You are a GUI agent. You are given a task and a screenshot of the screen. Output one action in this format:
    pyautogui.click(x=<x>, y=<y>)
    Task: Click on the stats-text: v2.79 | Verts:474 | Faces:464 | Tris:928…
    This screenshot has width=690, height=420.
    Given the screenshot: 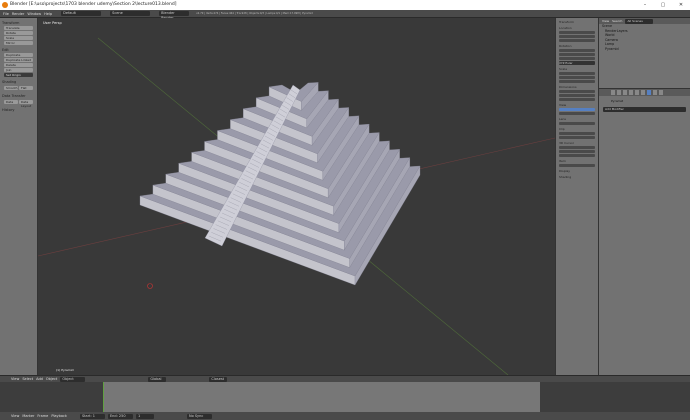 What is the action you would take?
    pyautogui.click(x=254, y=13)
    